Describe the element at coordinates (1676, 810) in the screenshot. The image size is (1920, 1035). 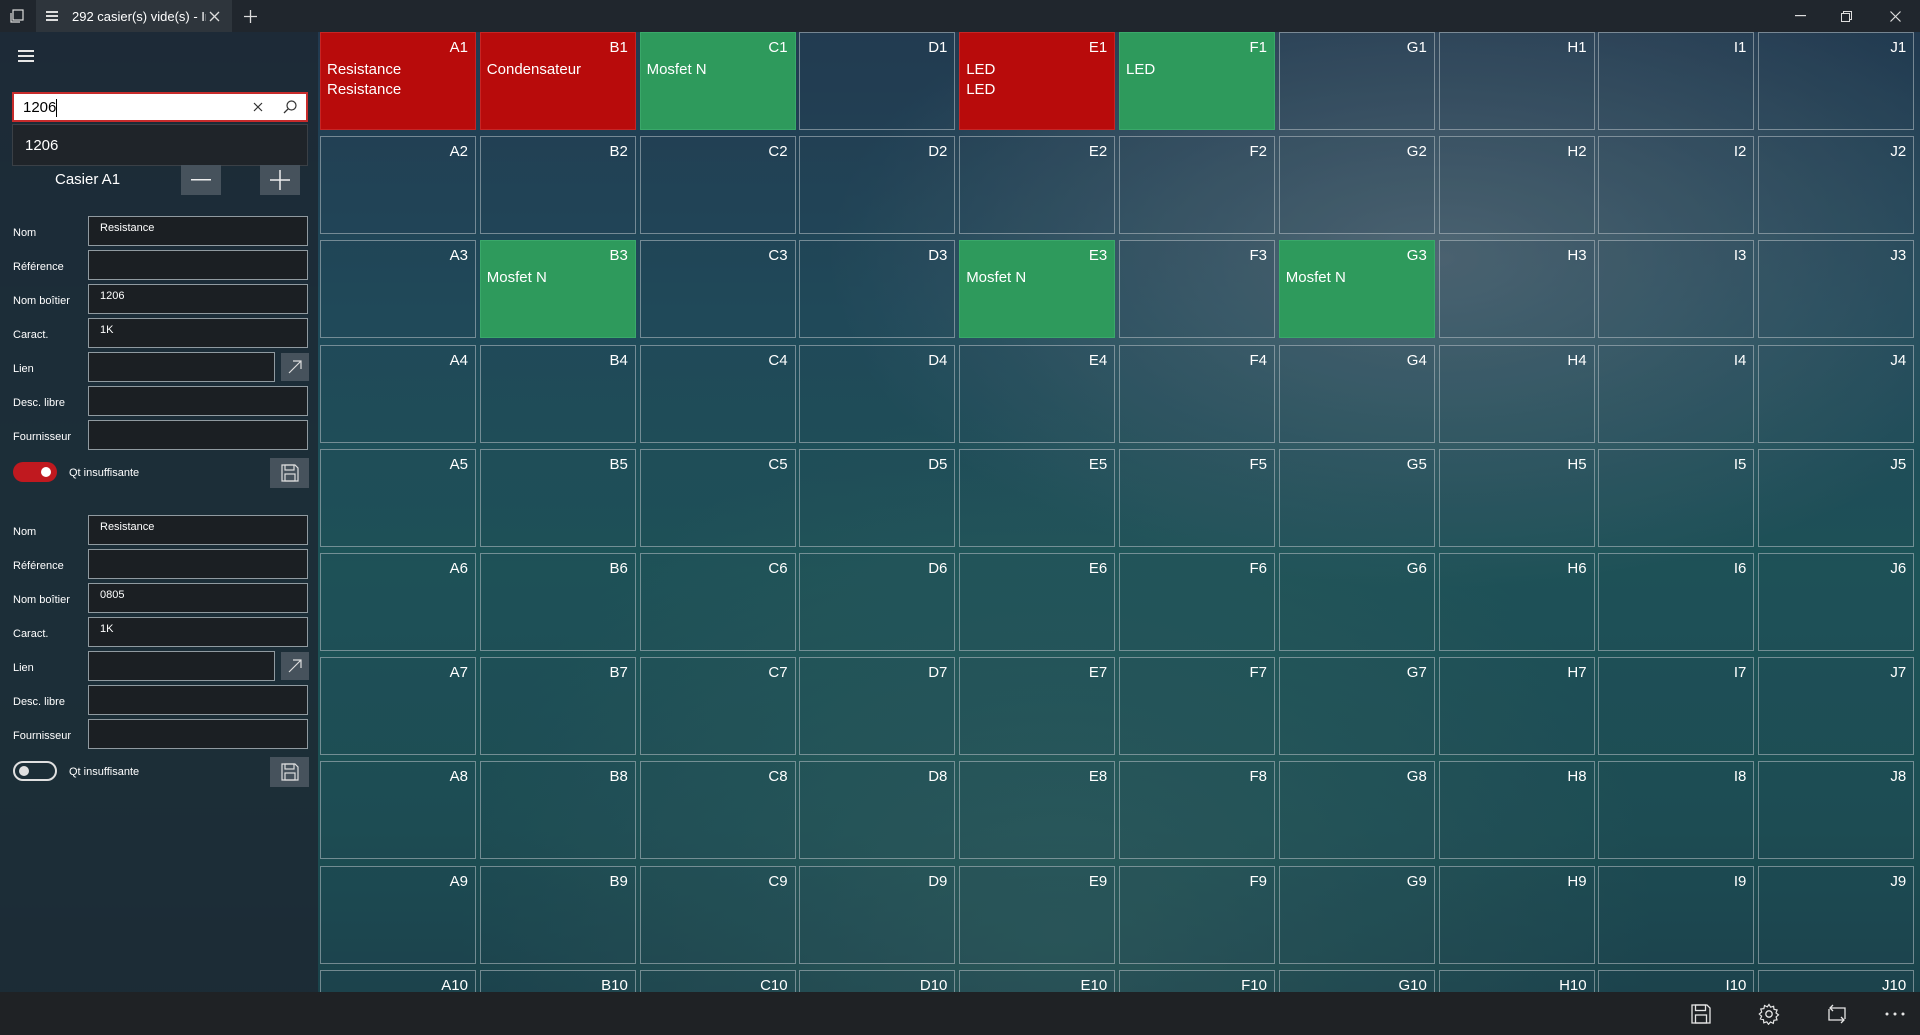
I see `casier-cell-i8: I8` at that location.